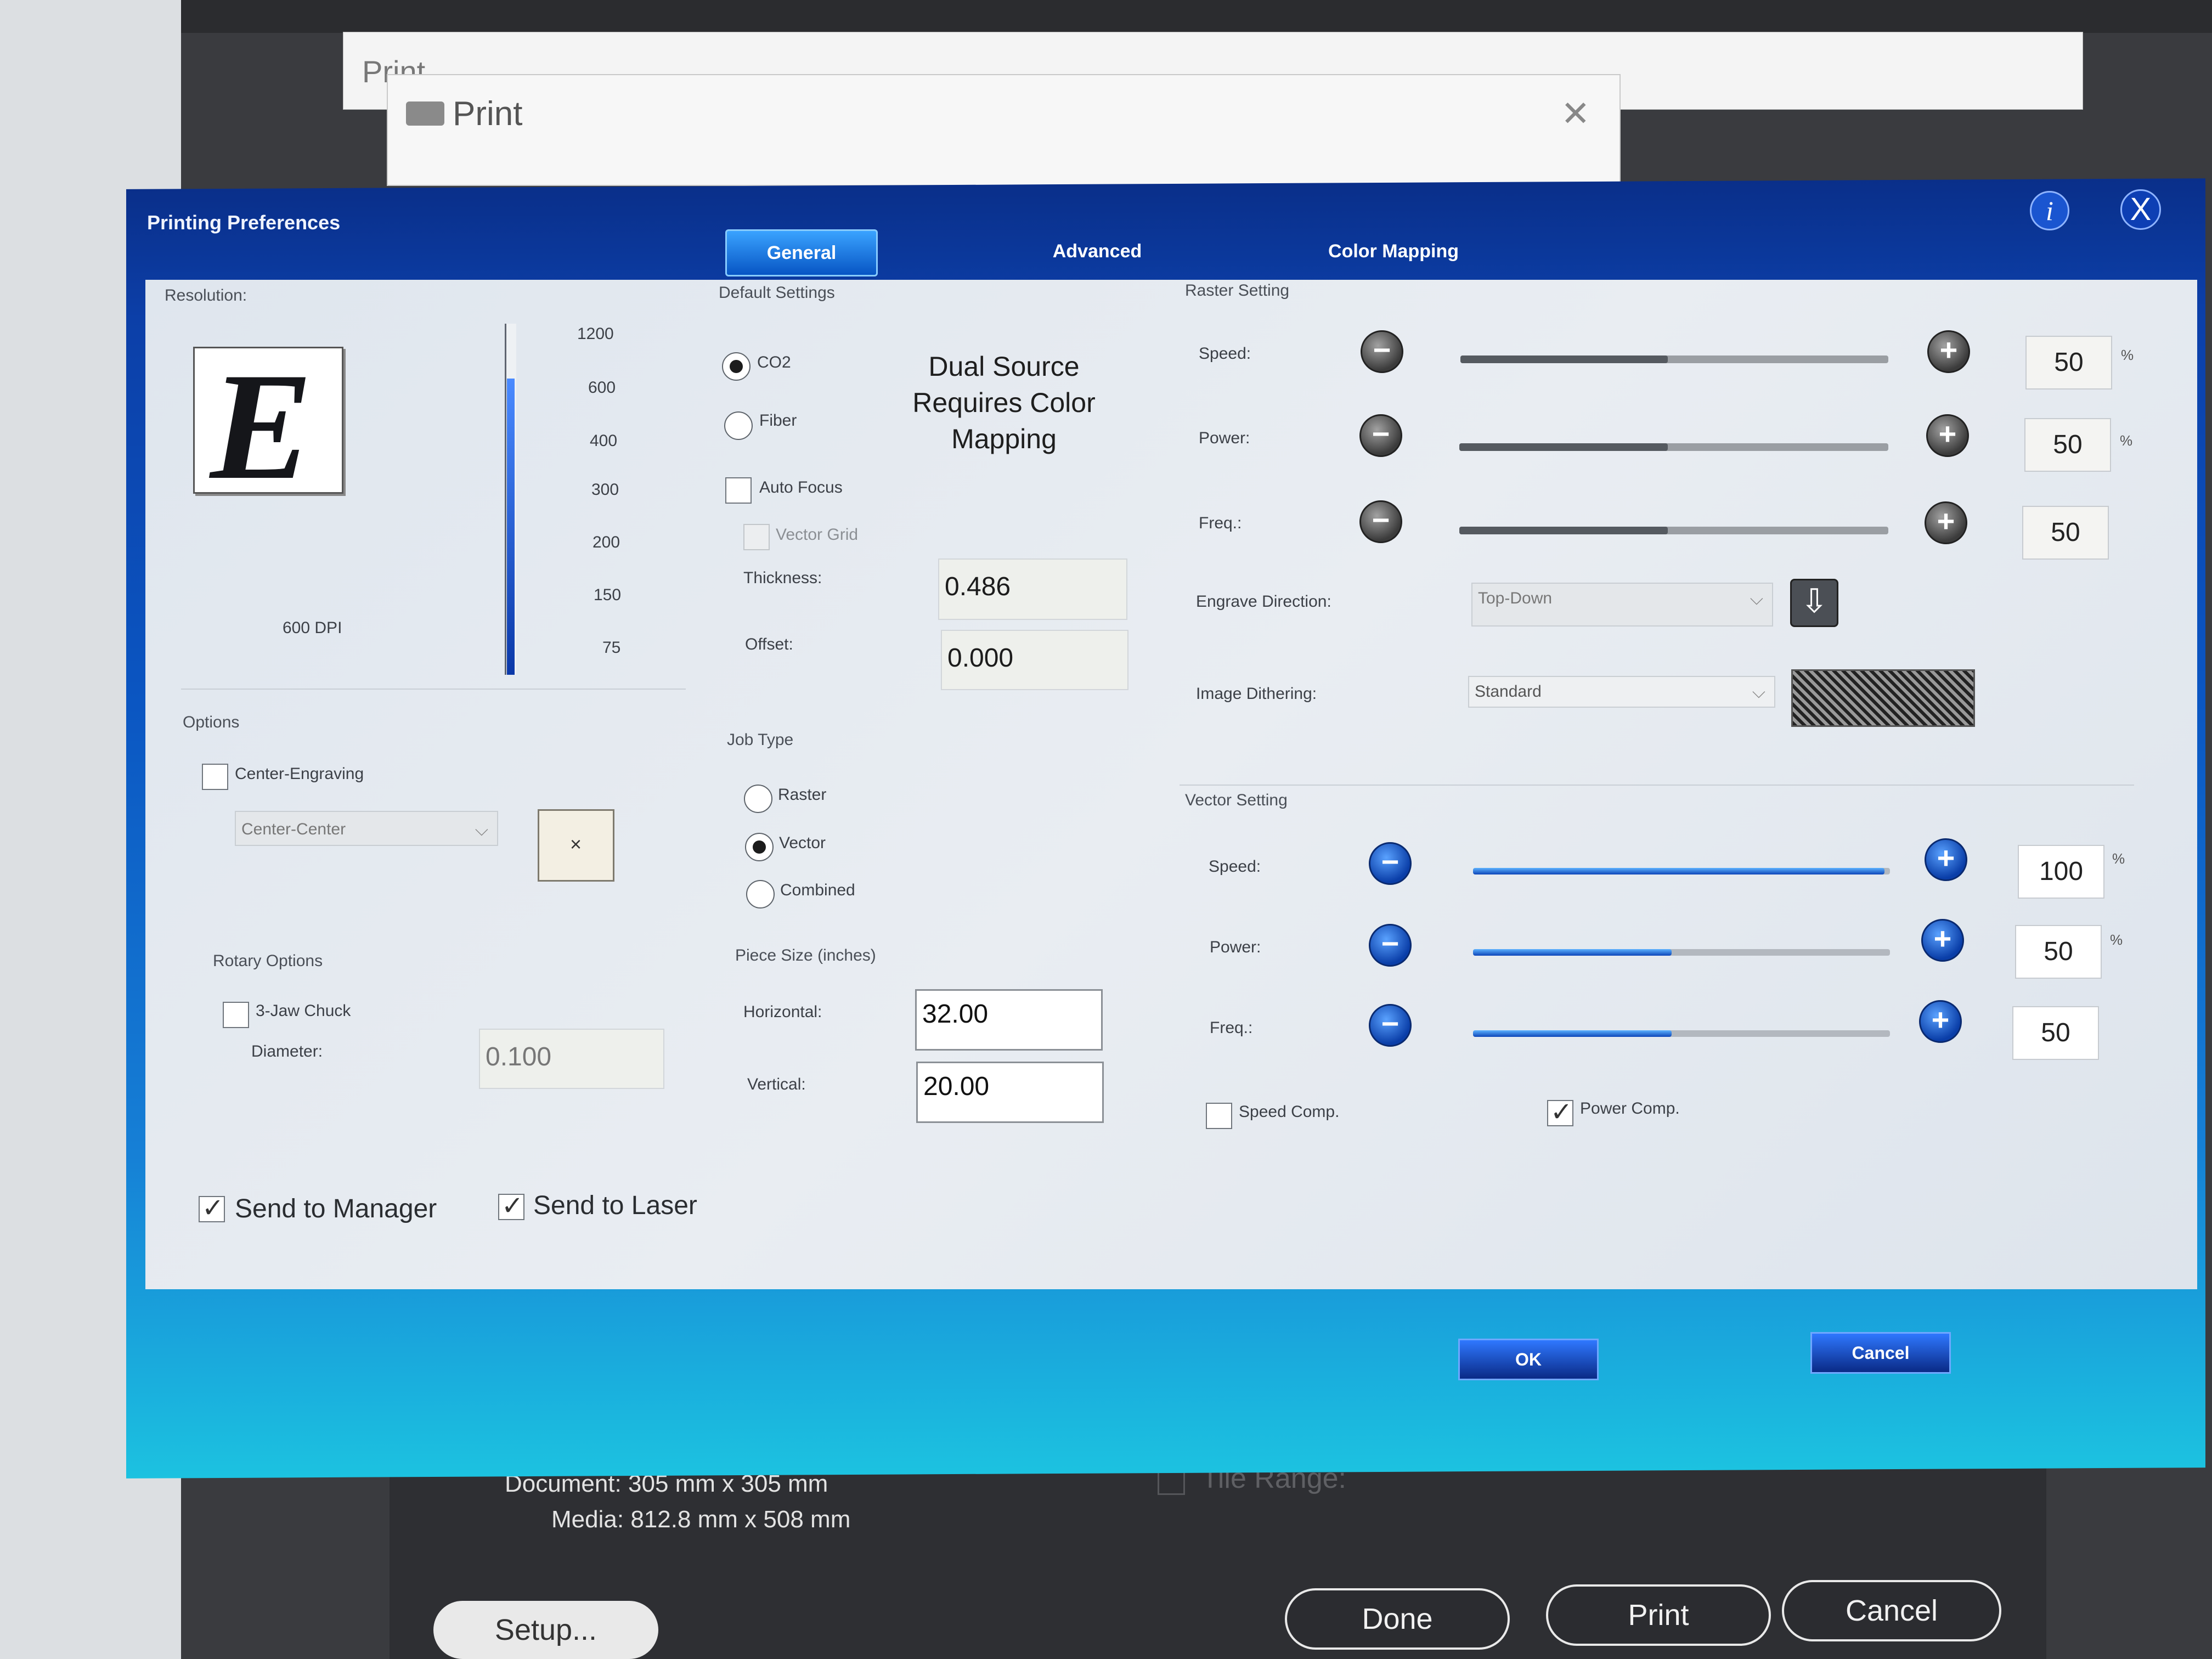  Describe the element at coordinates (313, 628) in the screenshot. I see `current-dpi: 600 DPI` at that location.